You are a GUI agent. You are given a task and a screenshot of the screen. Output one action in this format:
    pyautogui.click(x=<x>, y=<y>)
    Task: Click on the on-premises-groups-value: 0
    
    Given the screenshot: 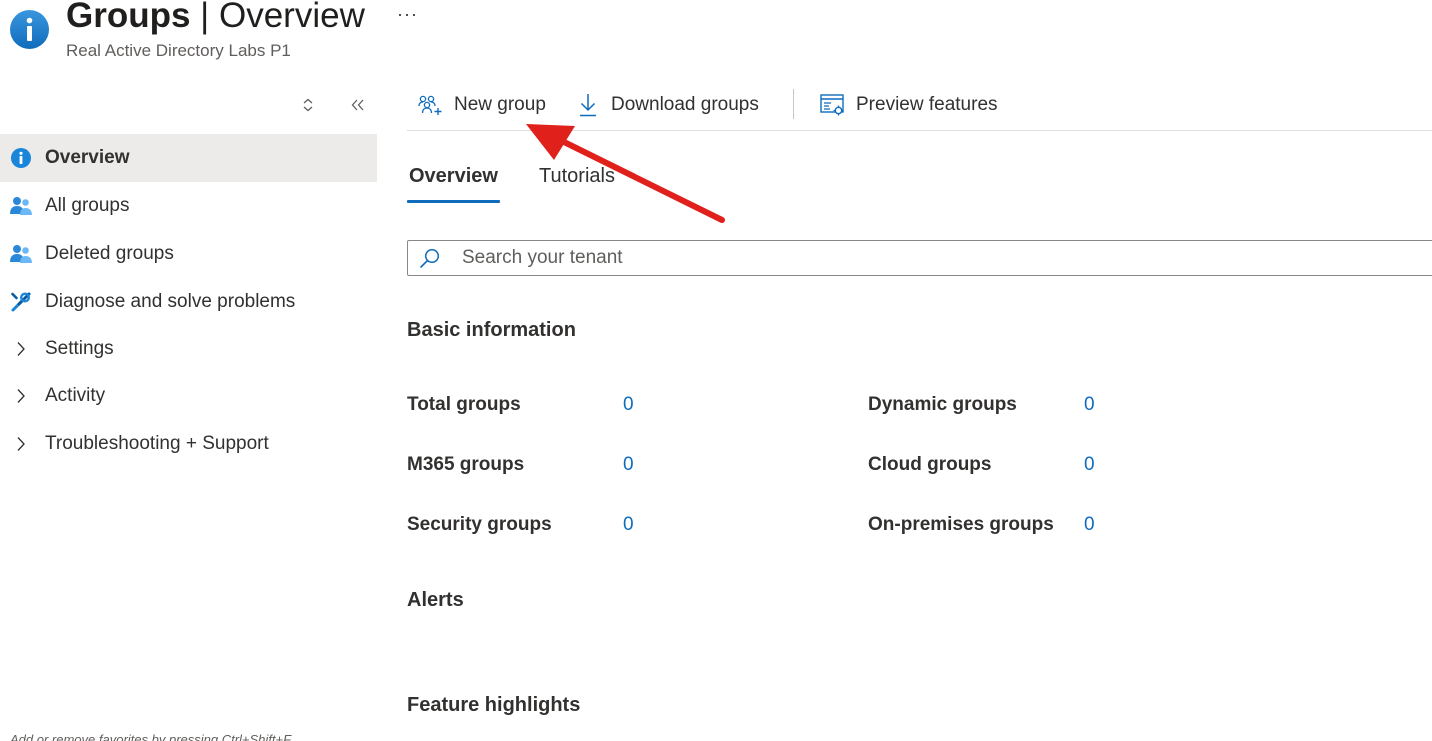 What is the action you would take?
    pyautogui.click(x=1089, y=525)
    